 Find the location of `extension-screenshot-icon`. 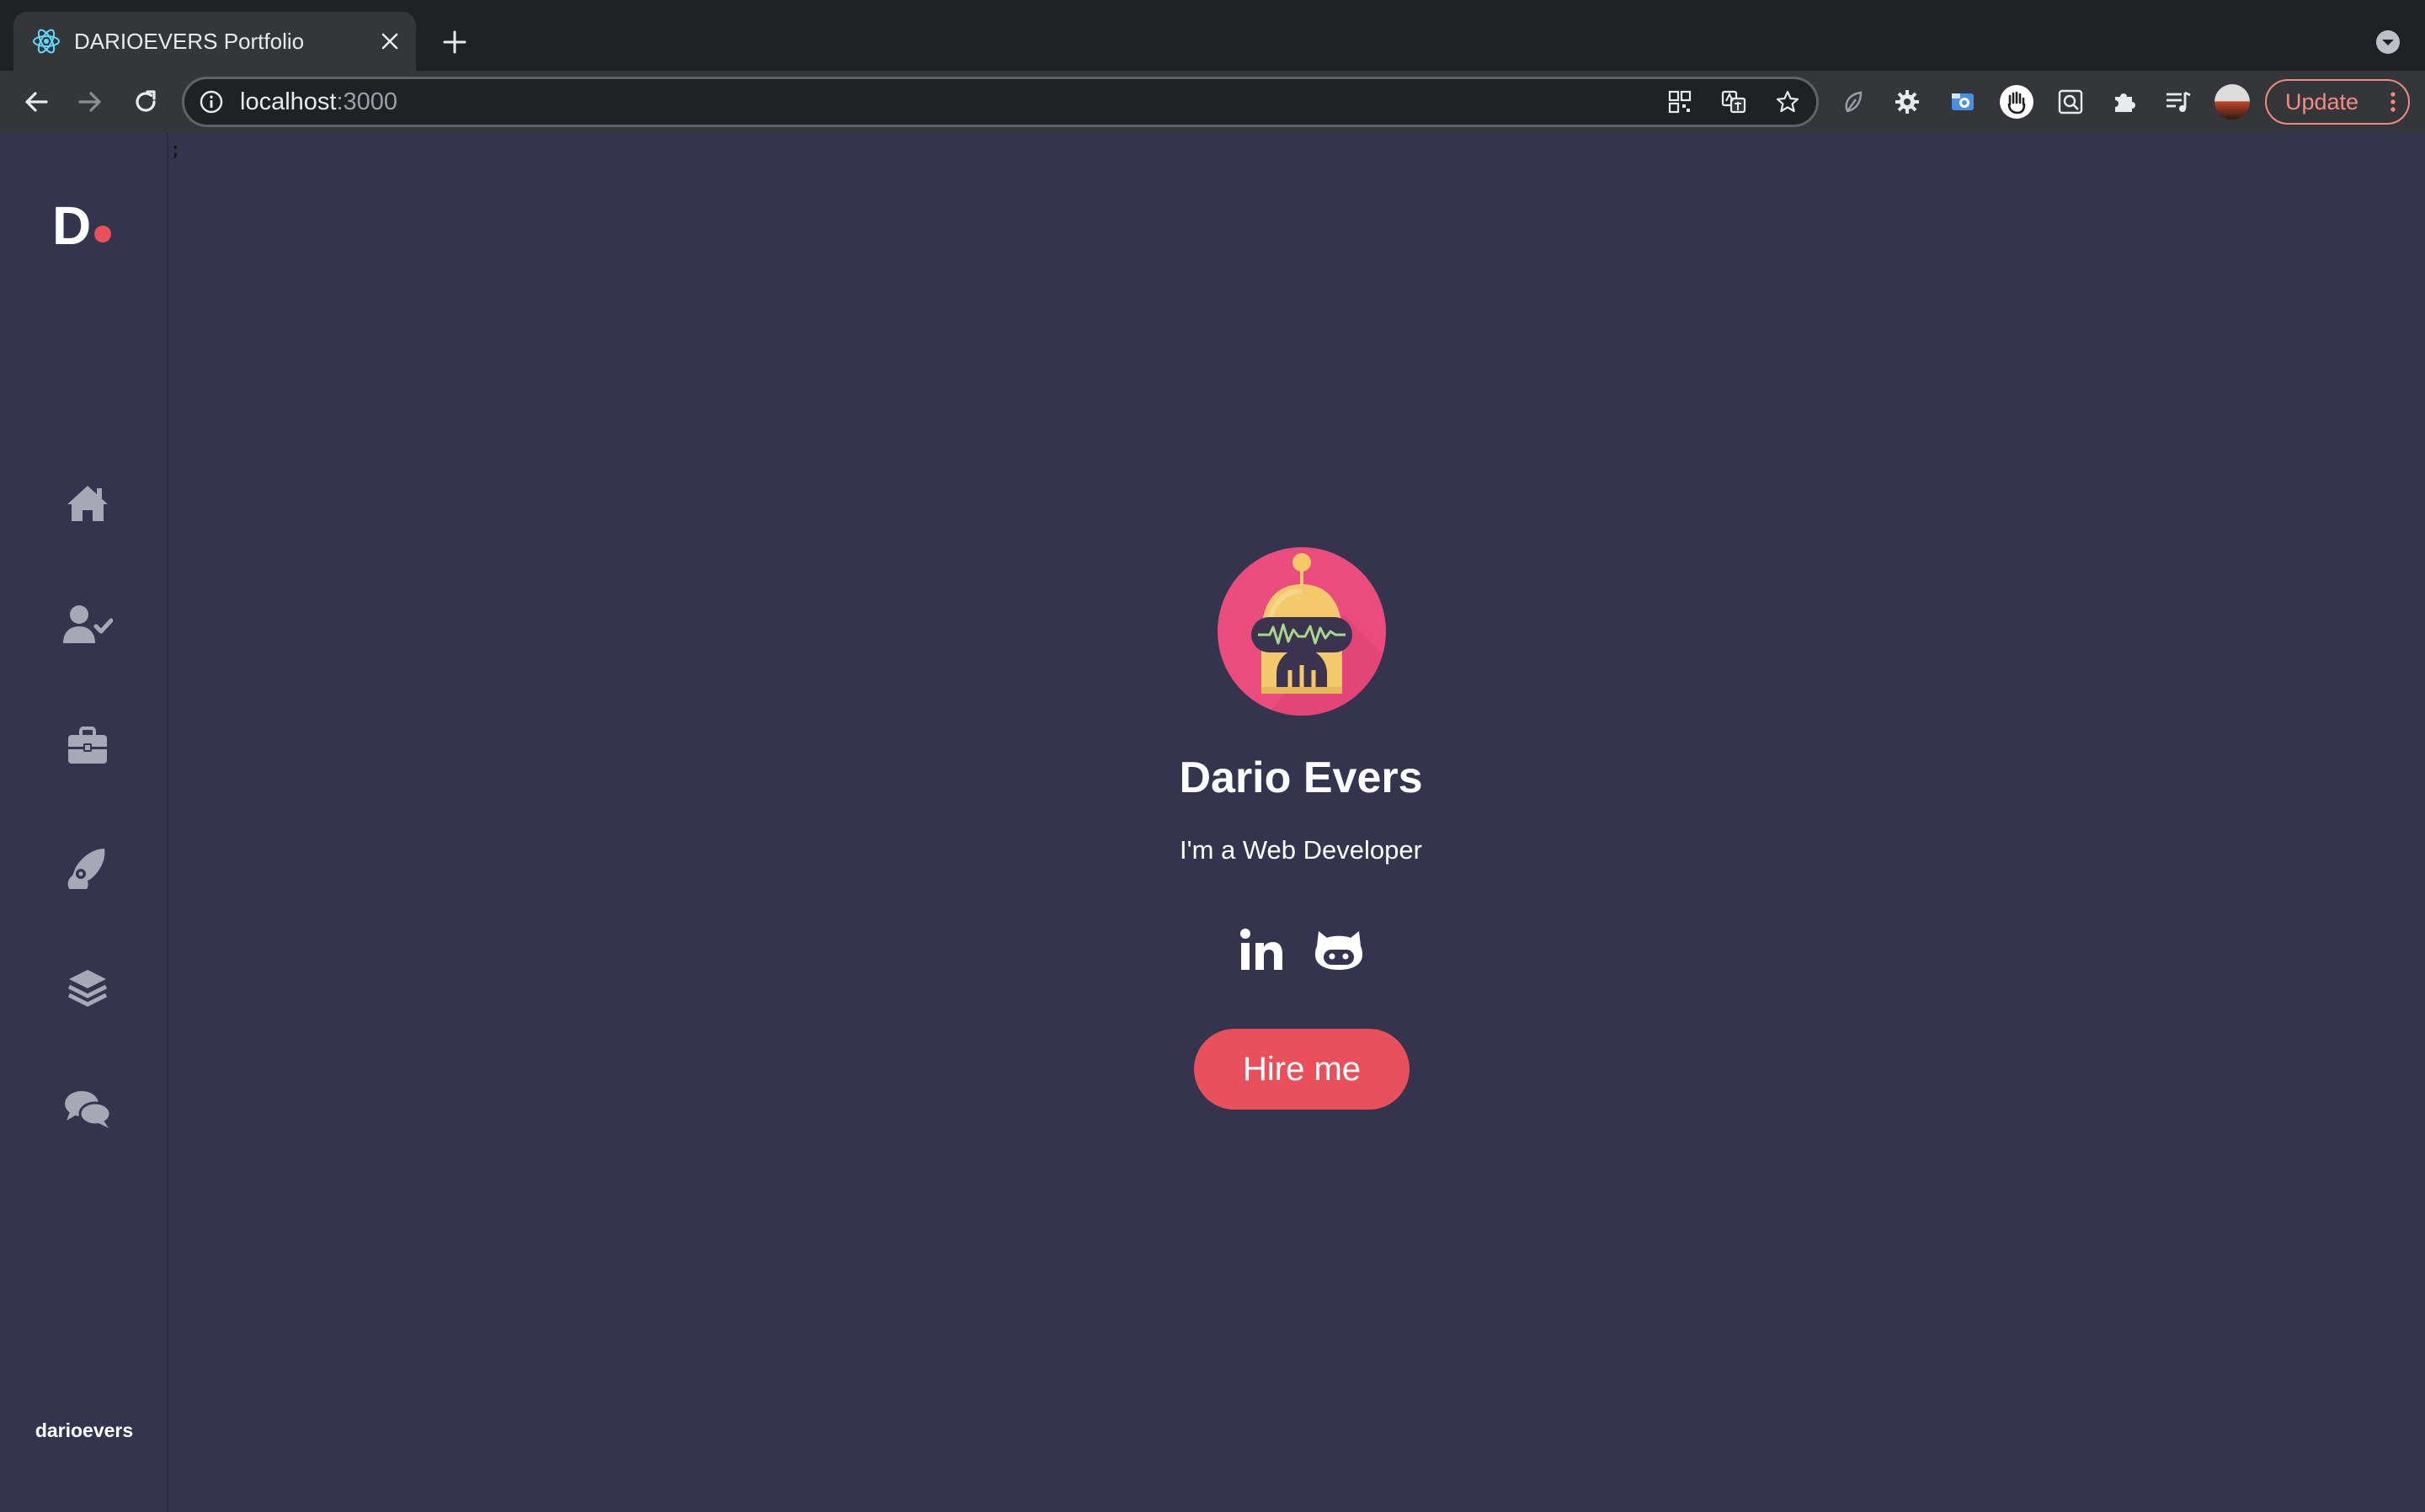

extension-screenshot-icon is located at coordinates (1962, 102).